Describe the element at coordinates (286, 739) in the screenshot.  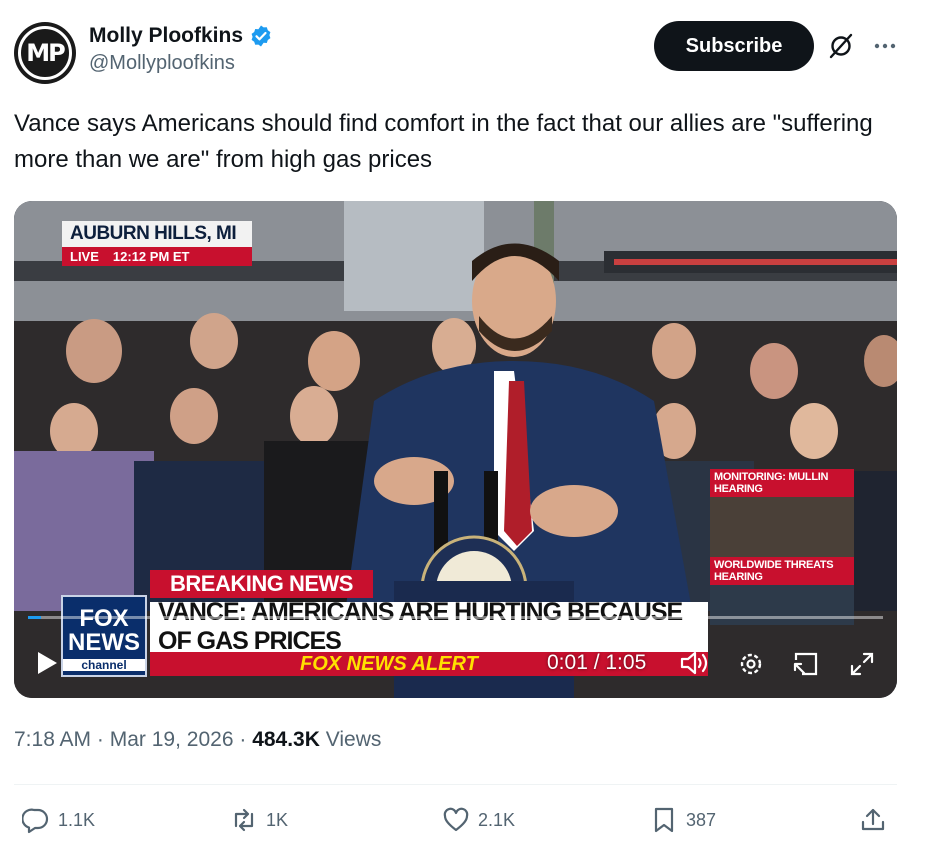
I see `views-count: 484.3K` at that location.